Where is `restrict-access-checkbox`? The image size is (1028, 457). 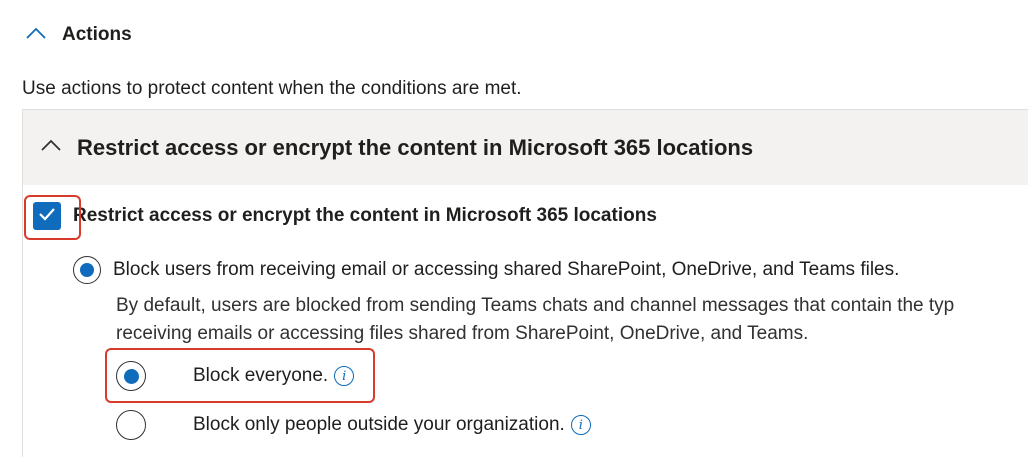
restrict-access-checkbox is located at coordinates (47, 216).